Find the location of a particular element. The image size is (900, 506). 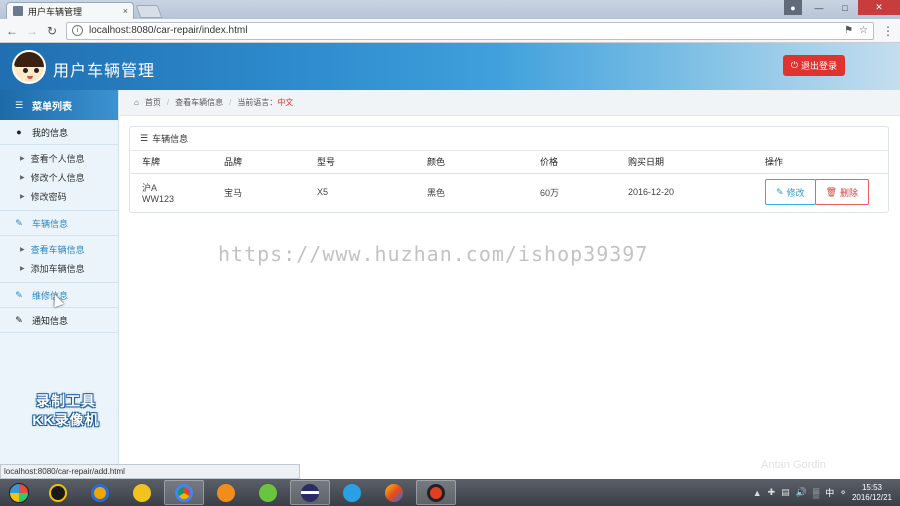

sidebar-header: ☰ 菜单列表 is located at coordinates (59, 105).